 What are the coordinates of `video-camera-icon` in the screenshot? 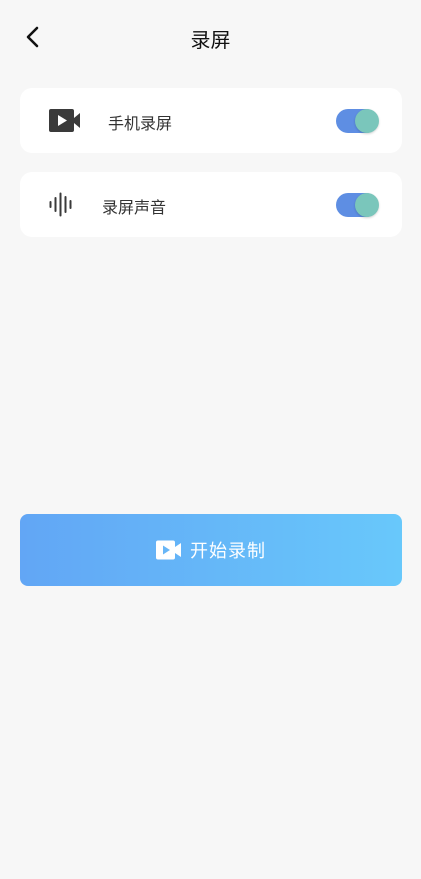 It's located at (169, 550).